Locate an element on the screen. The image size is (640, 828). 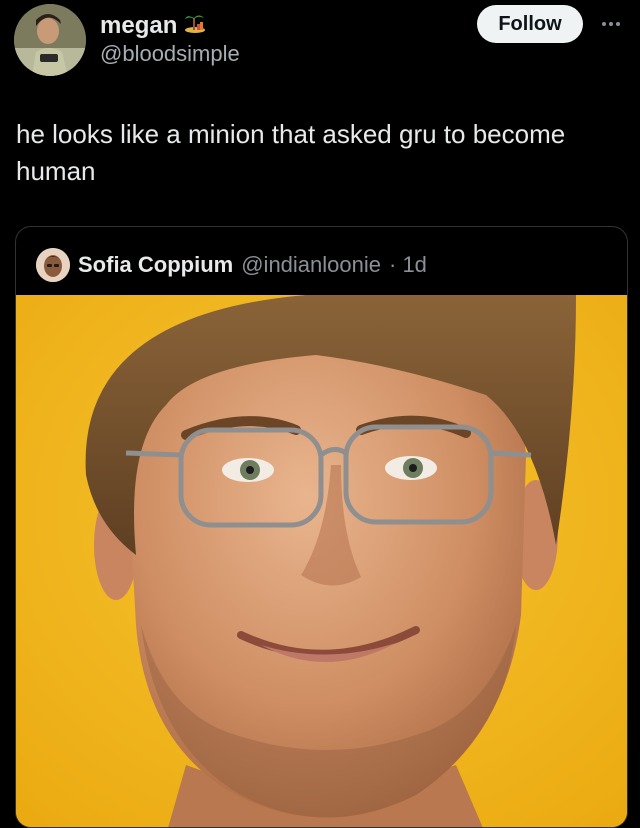
more-options-icon is located at coordinates (611, 24).